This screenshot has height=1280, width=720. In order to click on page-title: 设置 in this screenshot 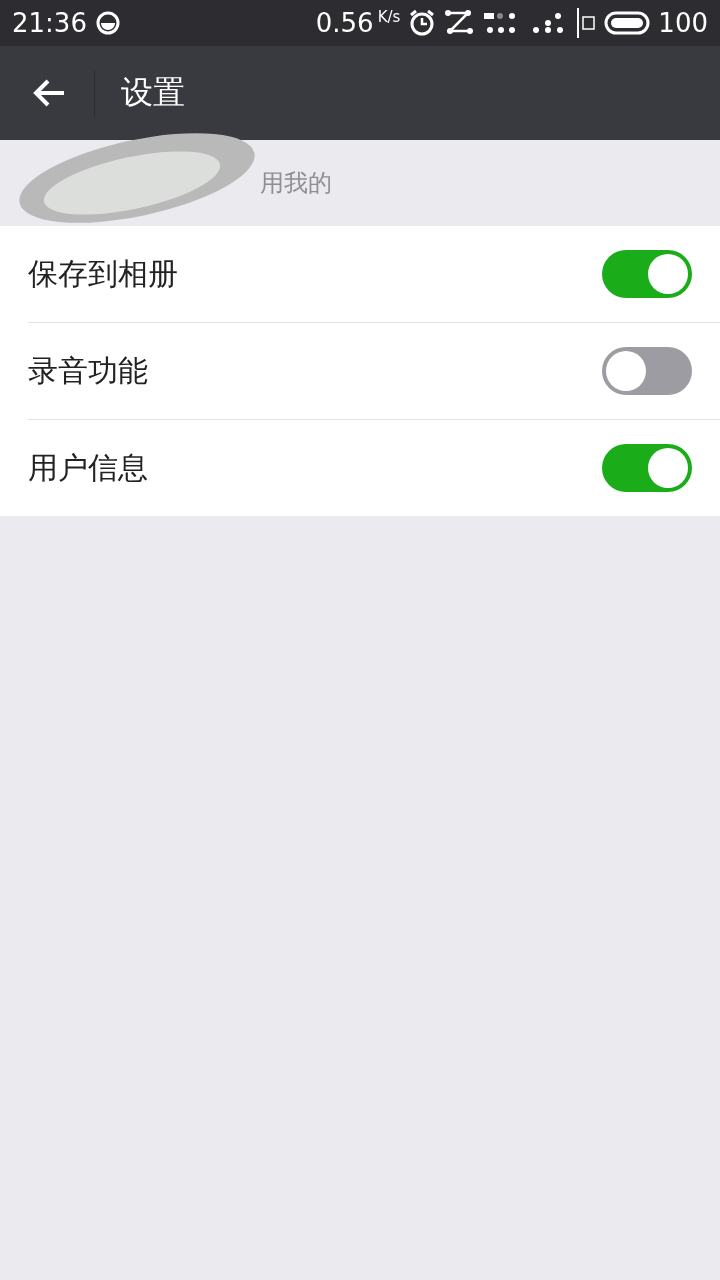, I will do `click(153, 92)`.